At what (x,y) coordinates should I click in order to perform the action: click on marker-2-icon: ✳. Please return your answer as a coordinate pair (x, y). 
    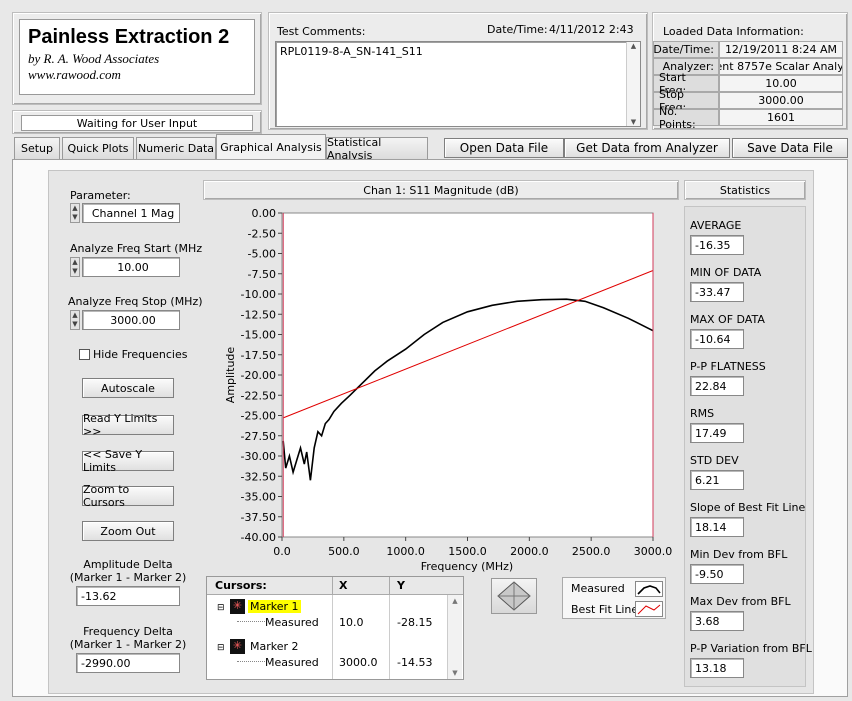
    Looking at the image, I should click on (237, 646).